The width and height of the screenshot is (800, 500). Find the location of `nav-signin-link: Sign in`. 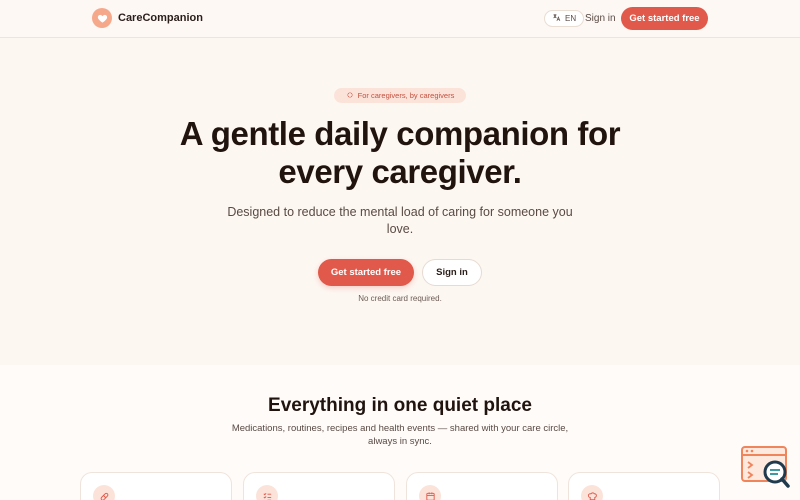

nav-signin-link: Sign in is located at coordinates (600, 18).